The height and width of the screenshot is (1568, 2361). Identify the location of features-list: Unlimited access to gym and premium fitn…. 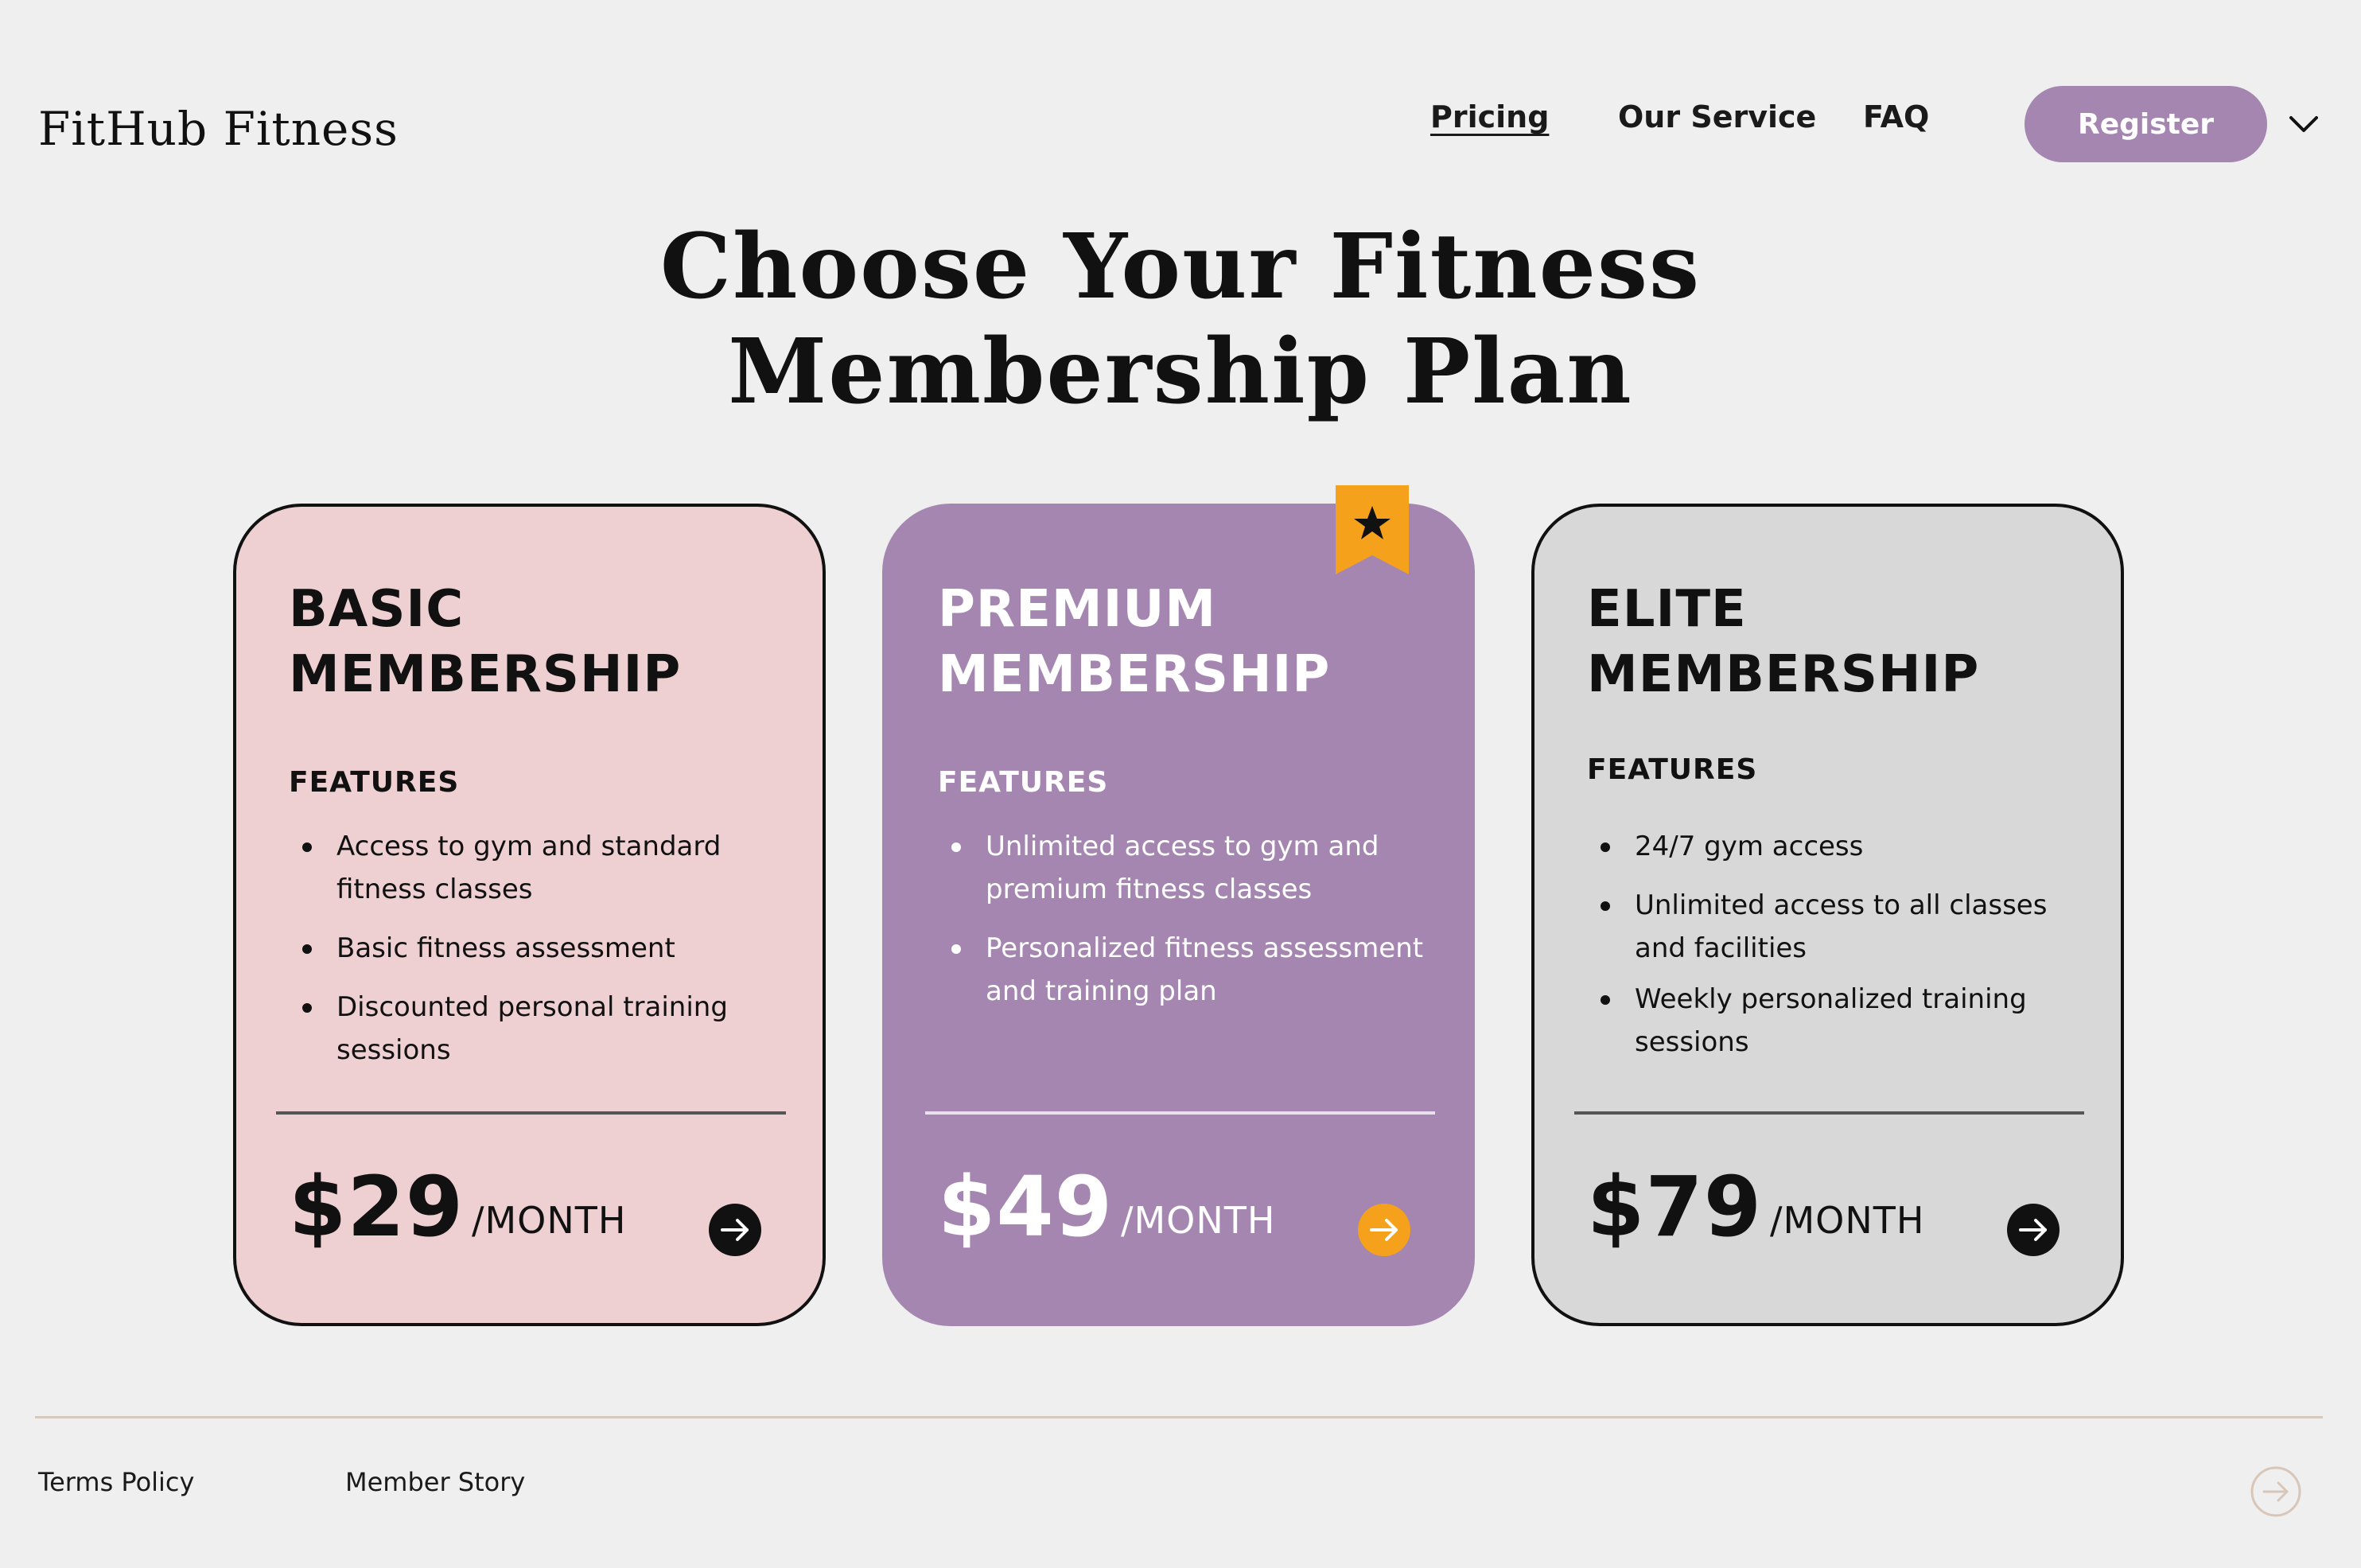
(1184, 927).